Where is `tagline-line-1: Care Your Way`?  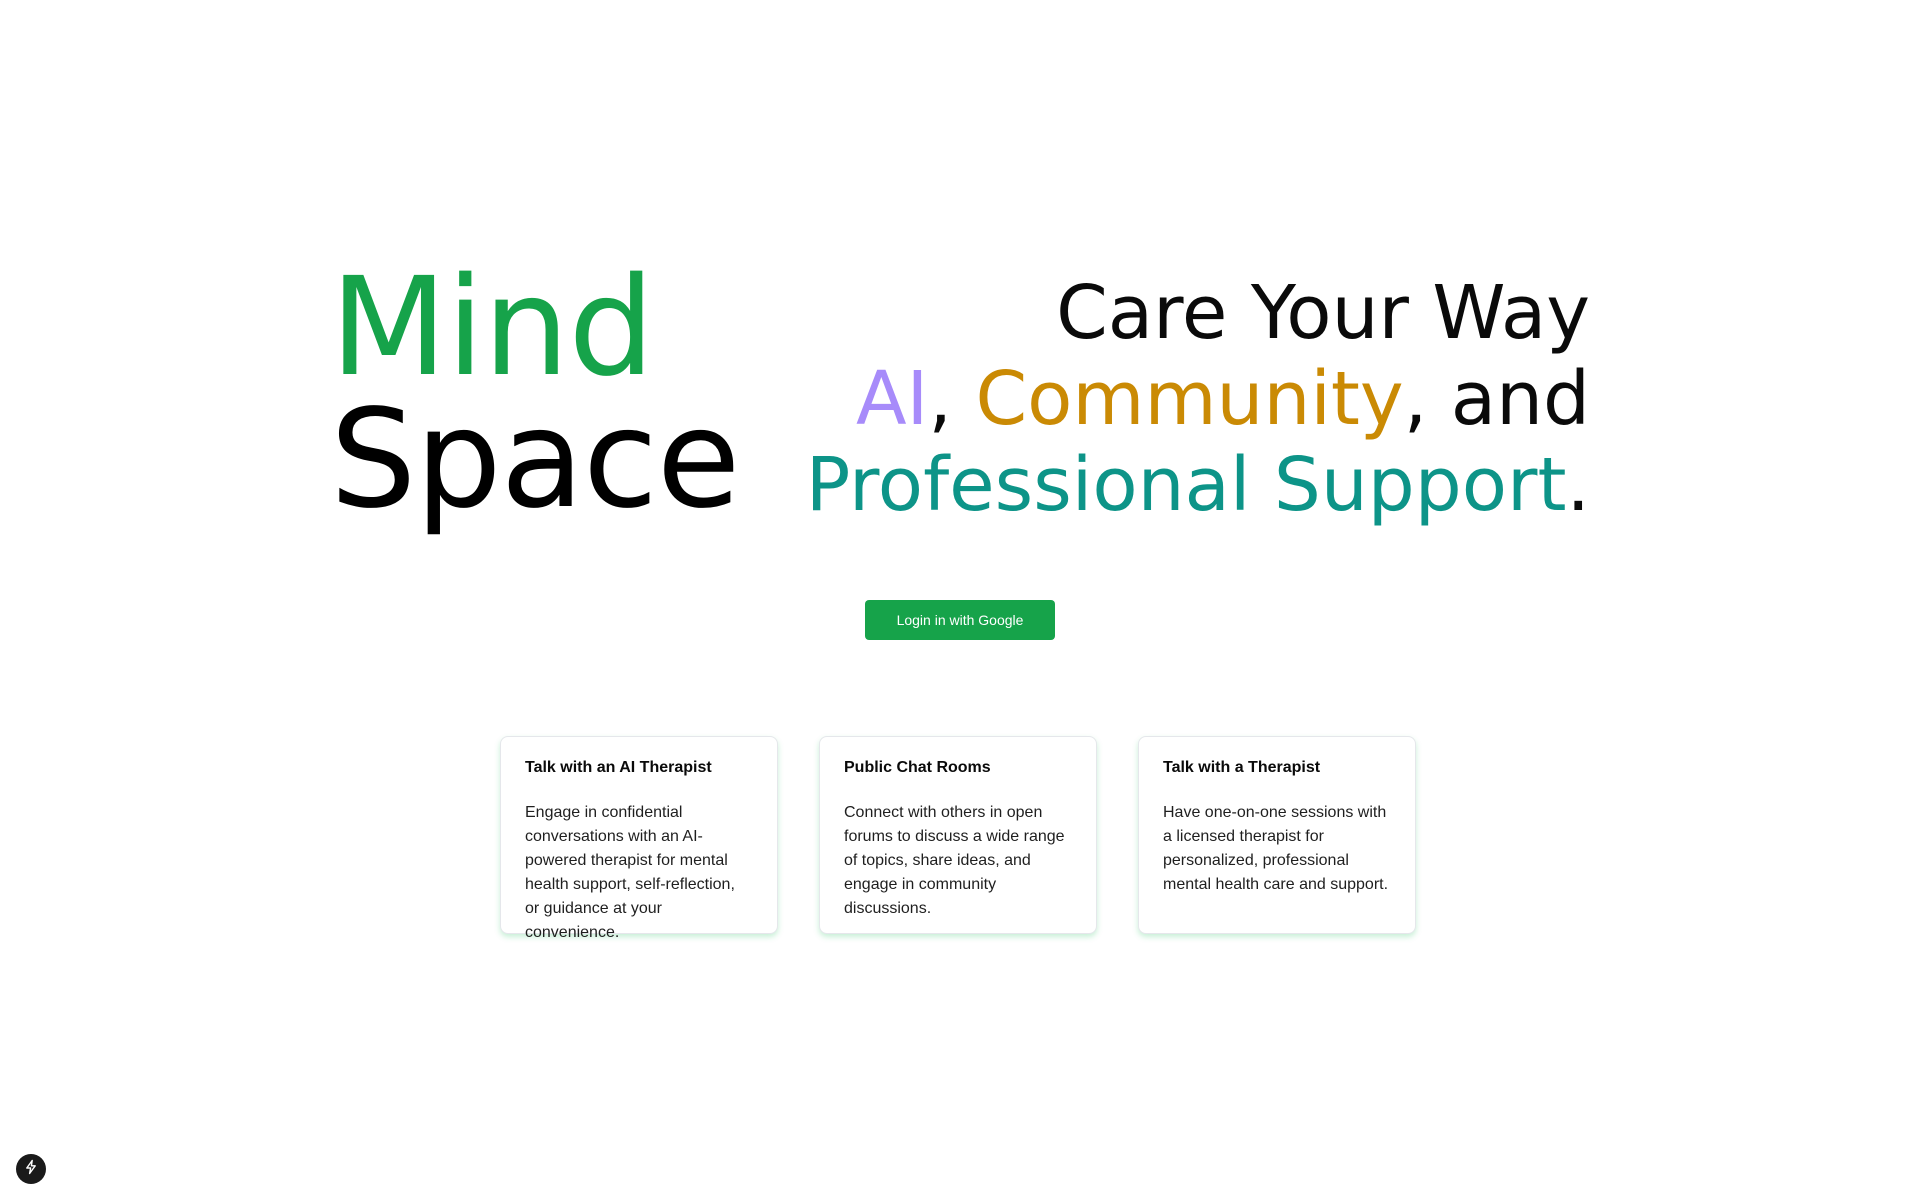
tagline-line-1: Care Your Way is located at coordinates (1323, 313).